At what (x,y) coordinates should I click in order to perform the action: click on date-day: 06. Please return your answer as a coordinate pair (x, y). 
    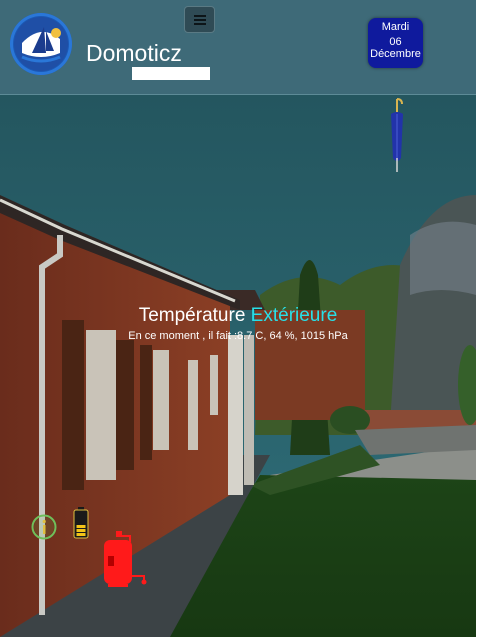
    Looking at the image, I should click on (395, 42).